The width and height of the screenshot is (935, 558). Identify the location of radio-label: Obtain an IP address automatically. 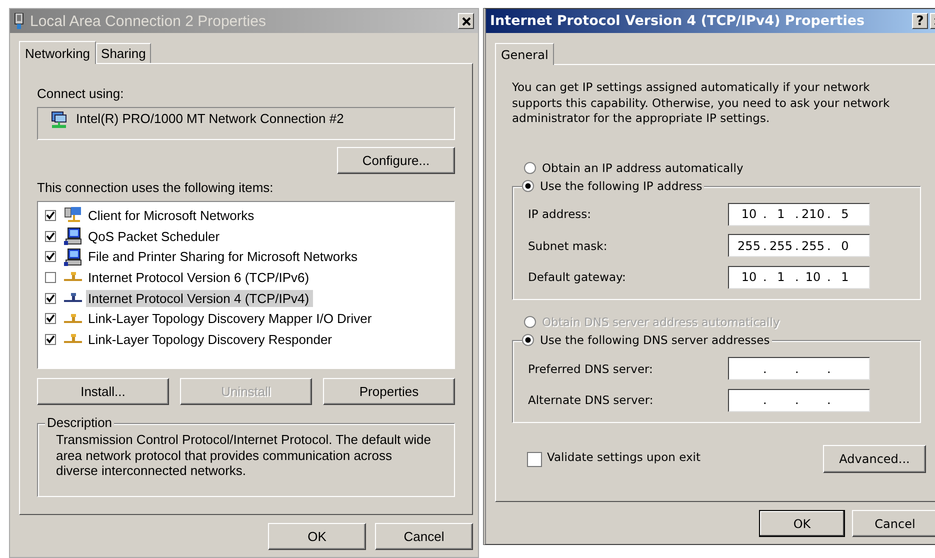
(643, 167).